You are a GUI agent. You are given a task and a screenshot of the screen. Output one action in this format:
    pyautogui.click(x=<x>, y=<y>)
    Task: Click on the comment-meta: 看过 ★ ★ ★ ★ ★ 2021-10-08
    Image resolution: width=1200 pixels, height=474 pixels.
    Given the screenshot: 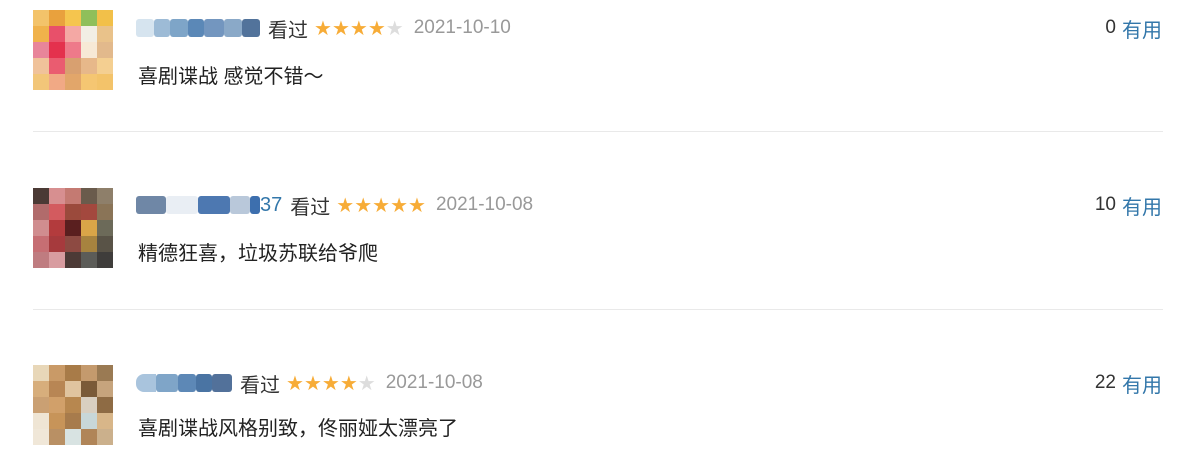 What is the action you would take?
    pyautogui.click(x=309, y=383)
    